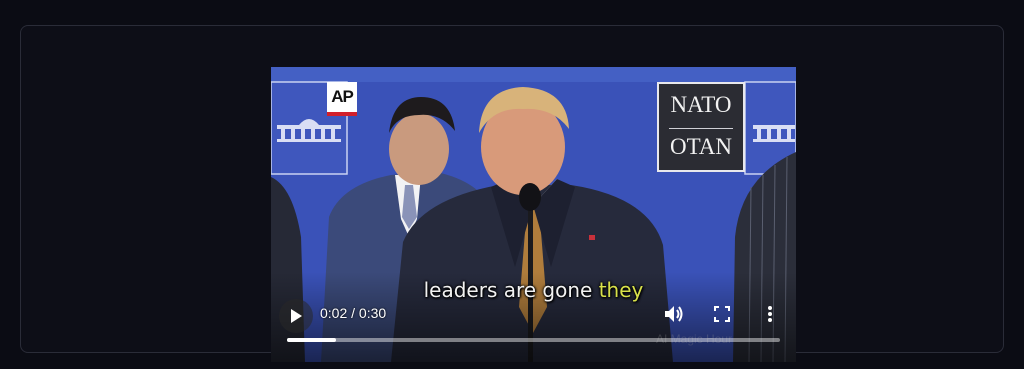 This screenshot has width=1024, height=369. I want to click on subtitle-caption: leaders are gone they, so click(533, 290).